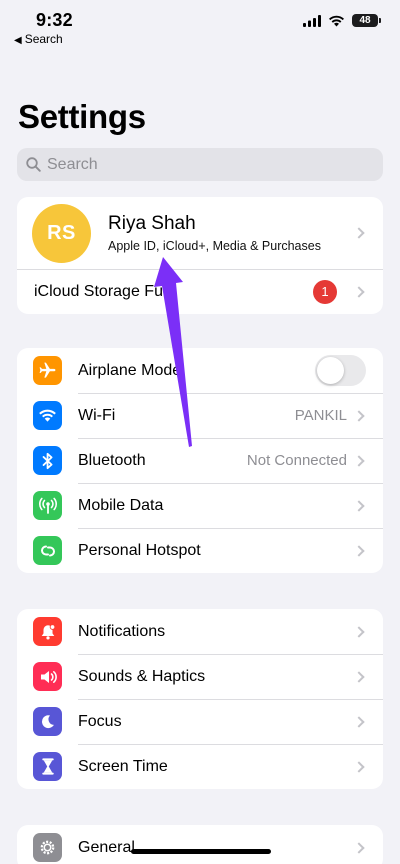 The width and height of the screenshot is (400, 864). Describe the element at coordinates (130, 370) in the screenshot. I see `row-label: Airplane Mode` at that location.